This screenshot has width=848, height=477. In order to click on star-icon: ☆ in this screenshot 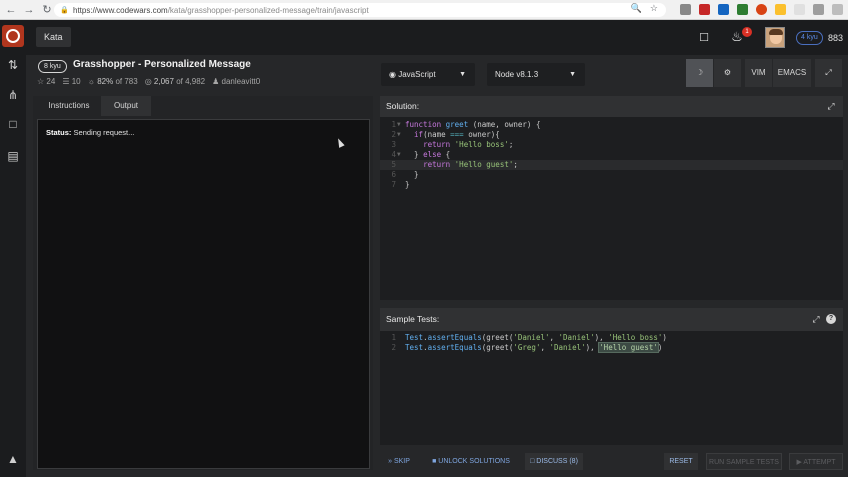, I will do `click(41, 81)`.